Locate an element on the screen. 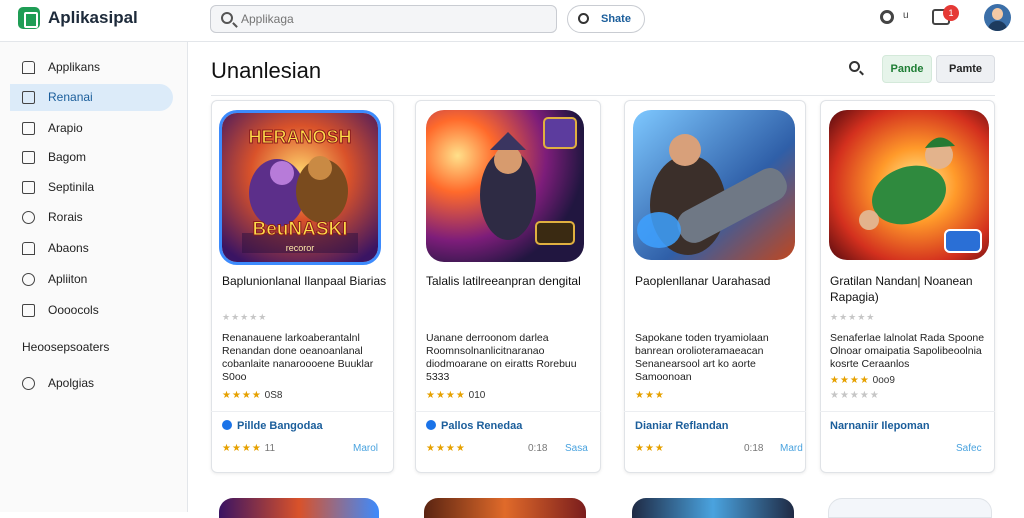  app-name: Baplunionlanal Ilanpaal Biarias is located at coordinates (304, 281).